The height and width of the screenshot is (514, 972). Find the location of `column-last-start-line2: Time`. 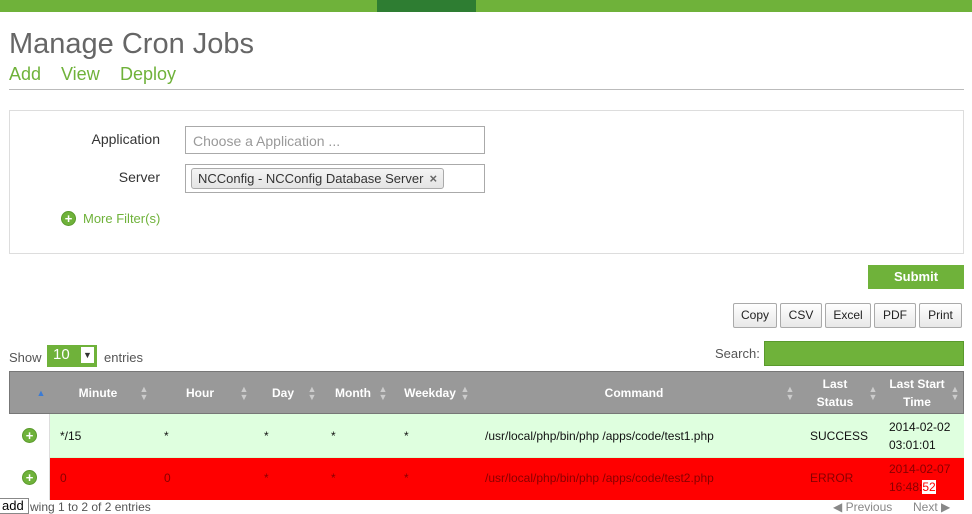

column-last-start-line2: Time is located at coordinates (917, 401).